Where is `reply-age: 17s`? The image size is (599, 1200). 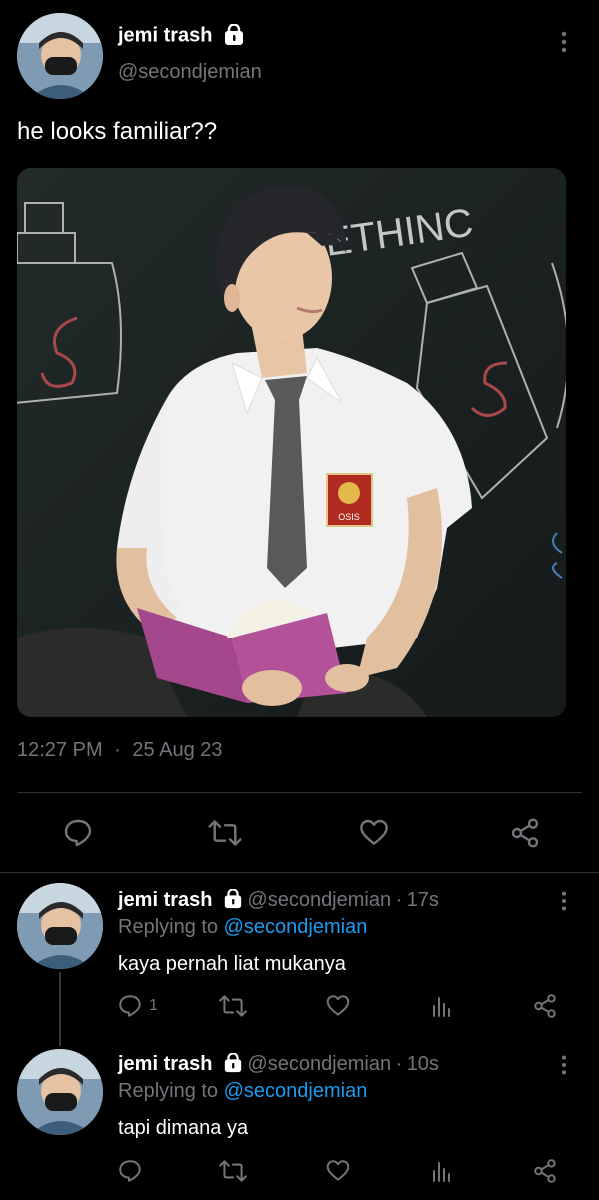 reply-age: 17s is located at coordinates (422, 900).